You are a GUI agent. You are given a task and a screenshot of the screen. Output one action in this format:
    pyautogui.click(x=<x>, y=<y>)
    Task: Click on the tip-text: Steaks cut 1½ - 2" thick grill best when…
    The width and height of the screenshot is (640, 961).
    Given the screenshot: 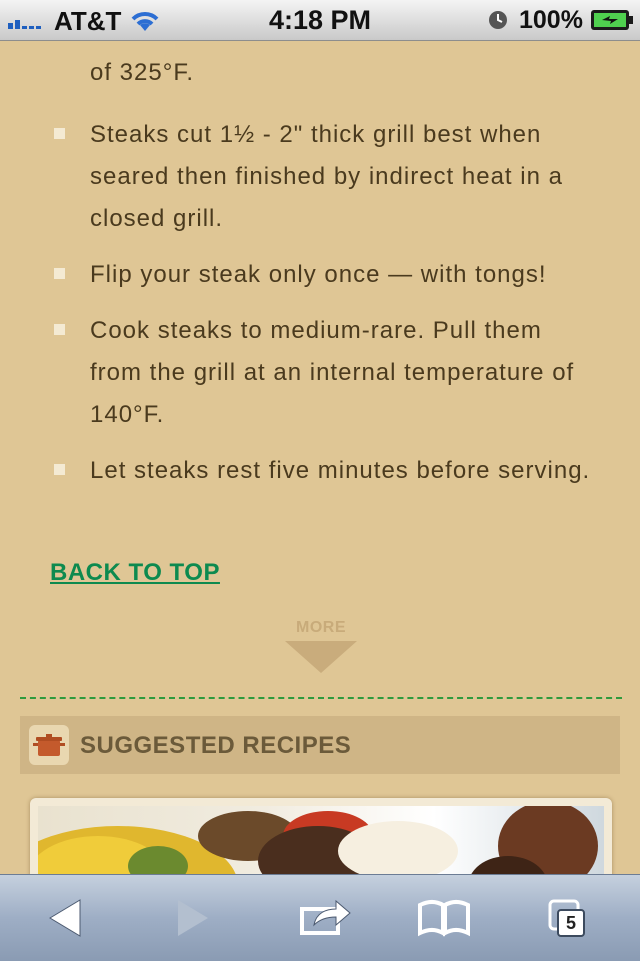 What is the action you would take?
    pyautogui.click(x=326, y=176)
    